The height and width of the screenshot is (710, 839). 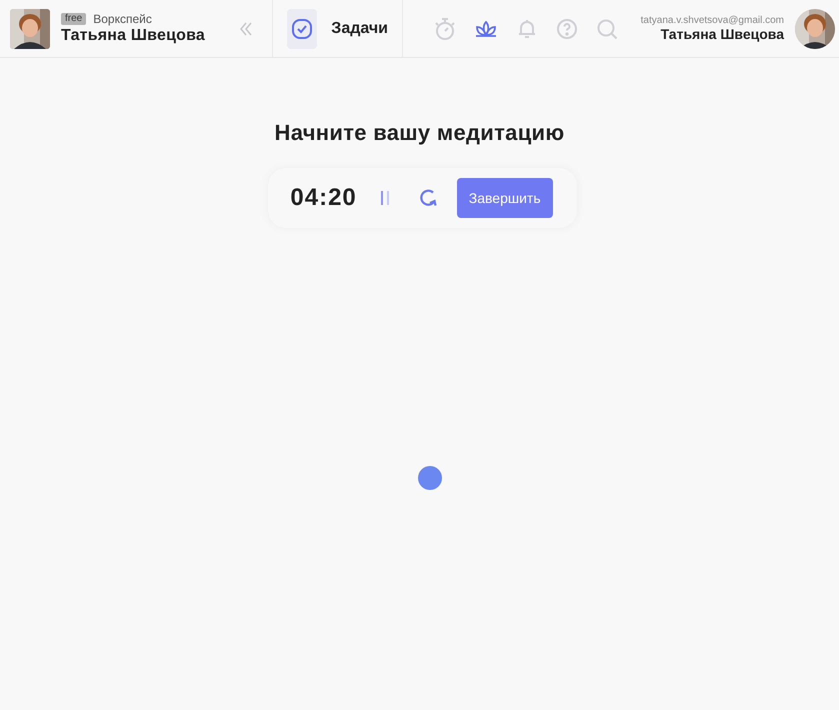 I want to click on stopwatch-icon, so click(x=445, y=28).